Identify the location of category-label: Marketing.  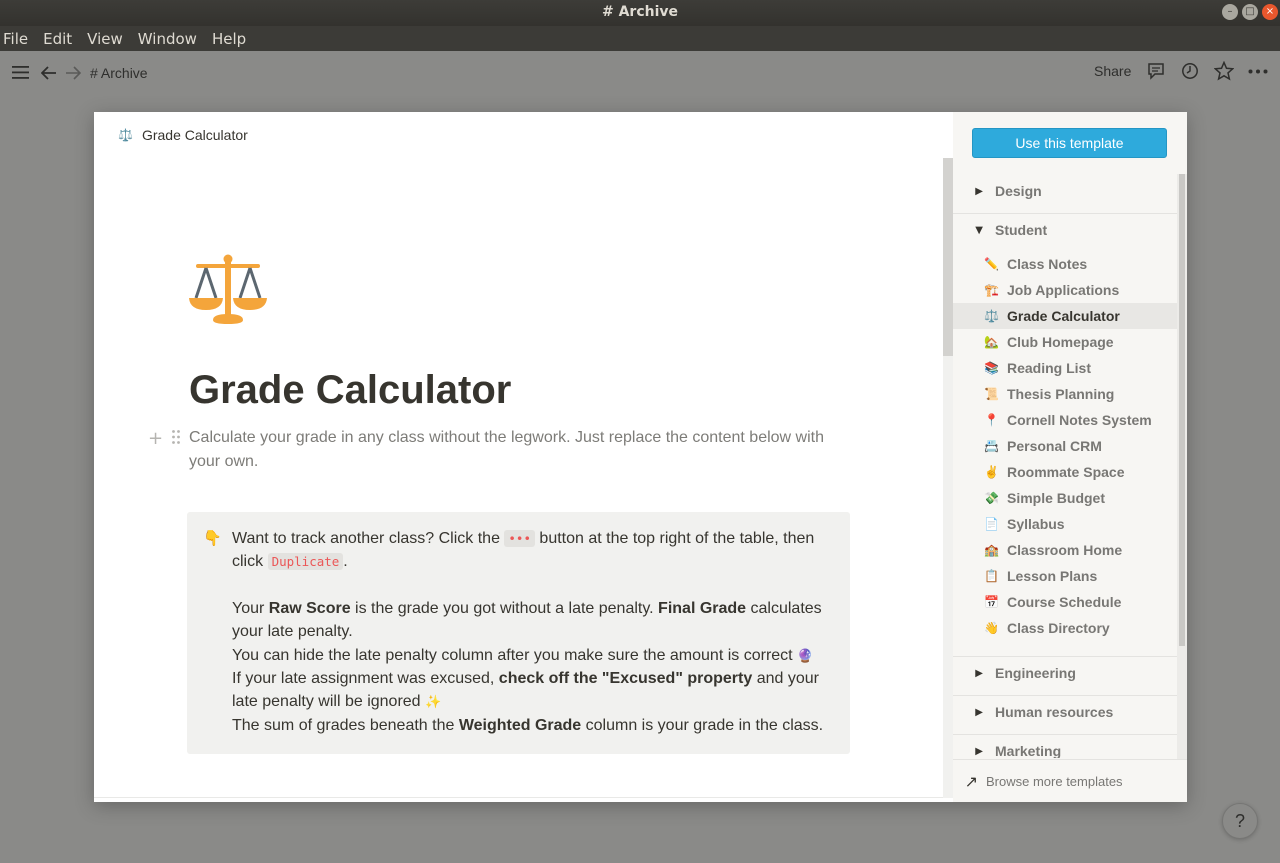
(1028, 750).